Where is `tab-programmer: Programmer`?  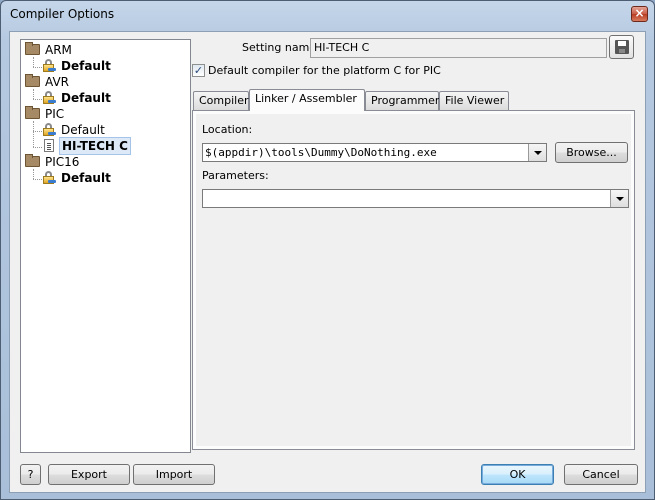 tab-programmer: Programmer is located at coordinates (402, 100).